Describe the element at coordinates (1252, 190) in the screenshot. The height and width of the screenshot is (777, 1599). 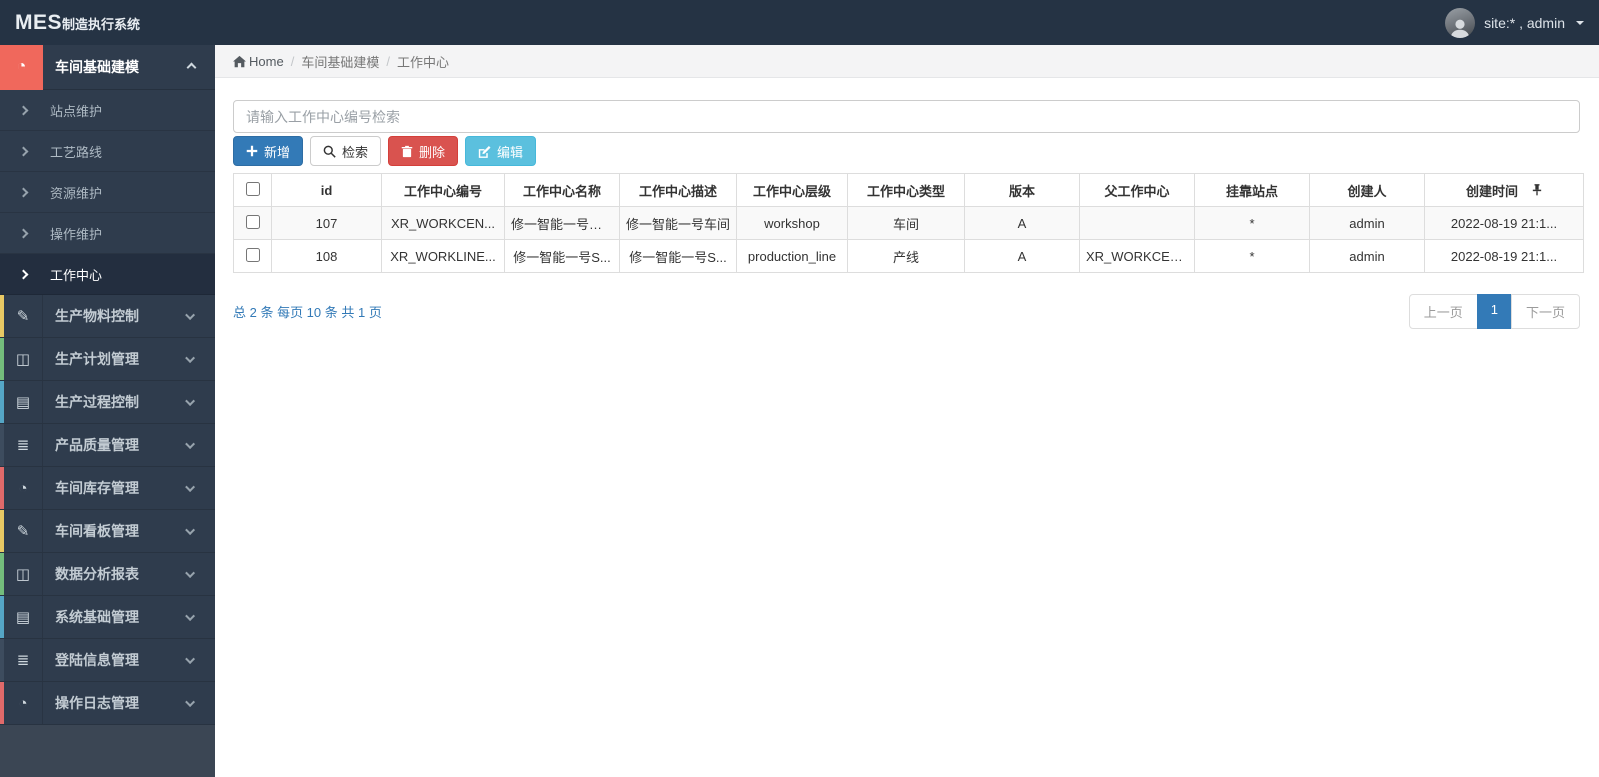
I see `column-header-station: 挂靠站点` at that location.